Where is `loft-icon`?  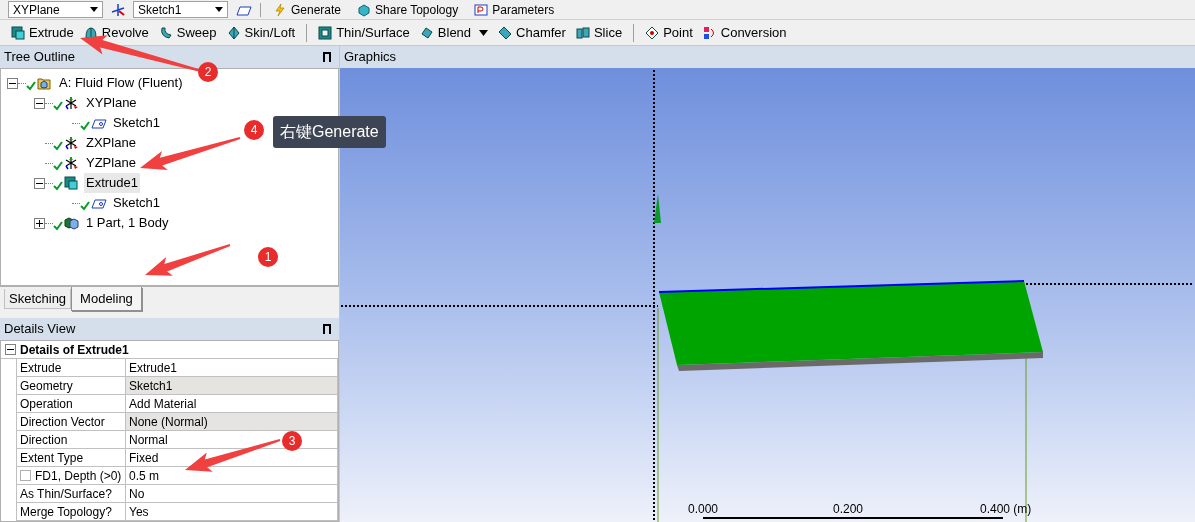
loft-icon is located at coordinates (233, 32).